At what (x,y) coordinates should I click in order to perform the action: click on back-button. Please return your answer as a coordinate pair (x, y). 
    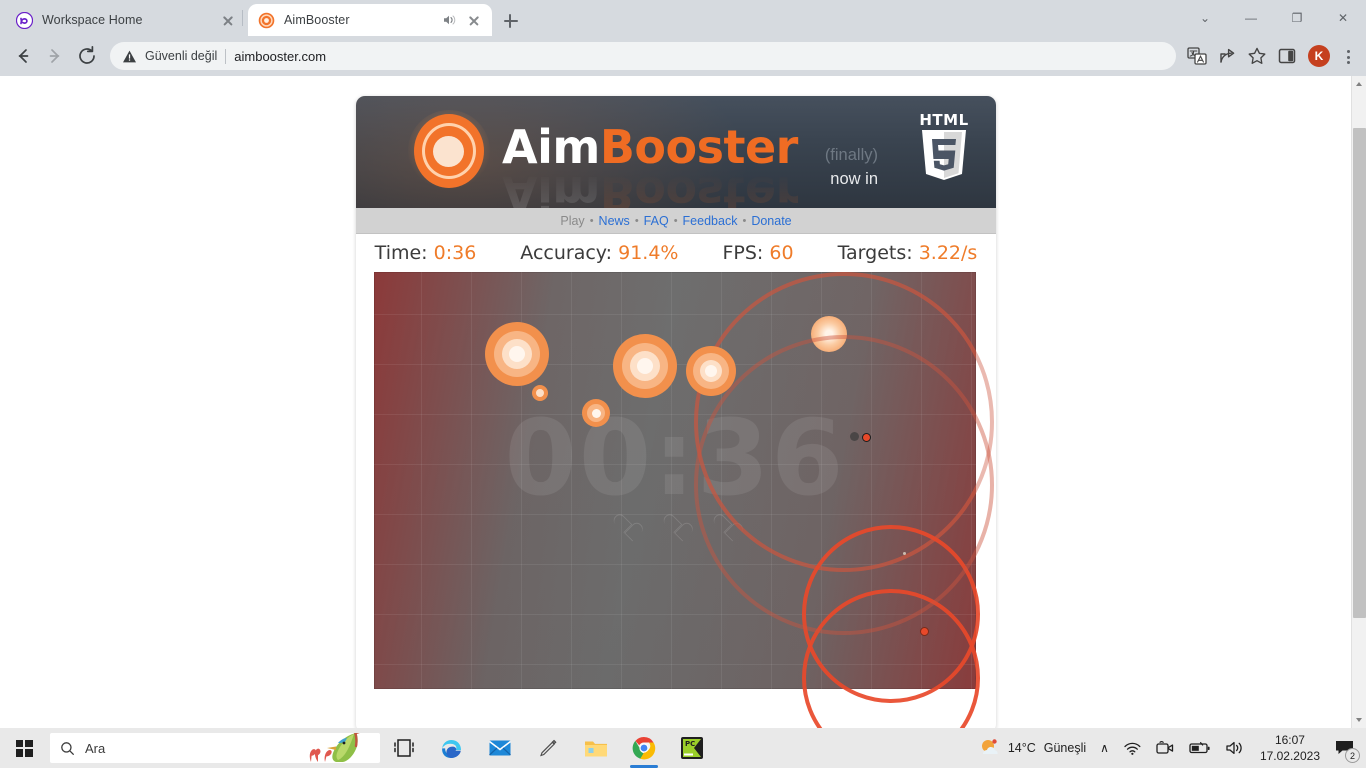
    Looking at the image, I should click on (23, 56).